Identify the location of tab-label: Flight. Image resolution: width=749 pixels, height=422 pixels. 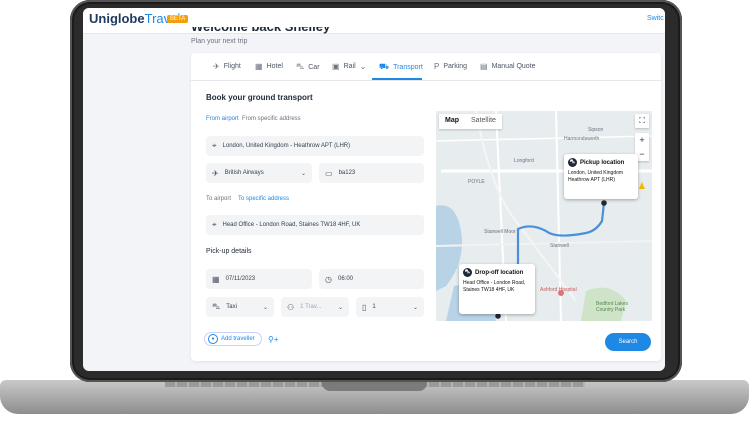
(232, 66).